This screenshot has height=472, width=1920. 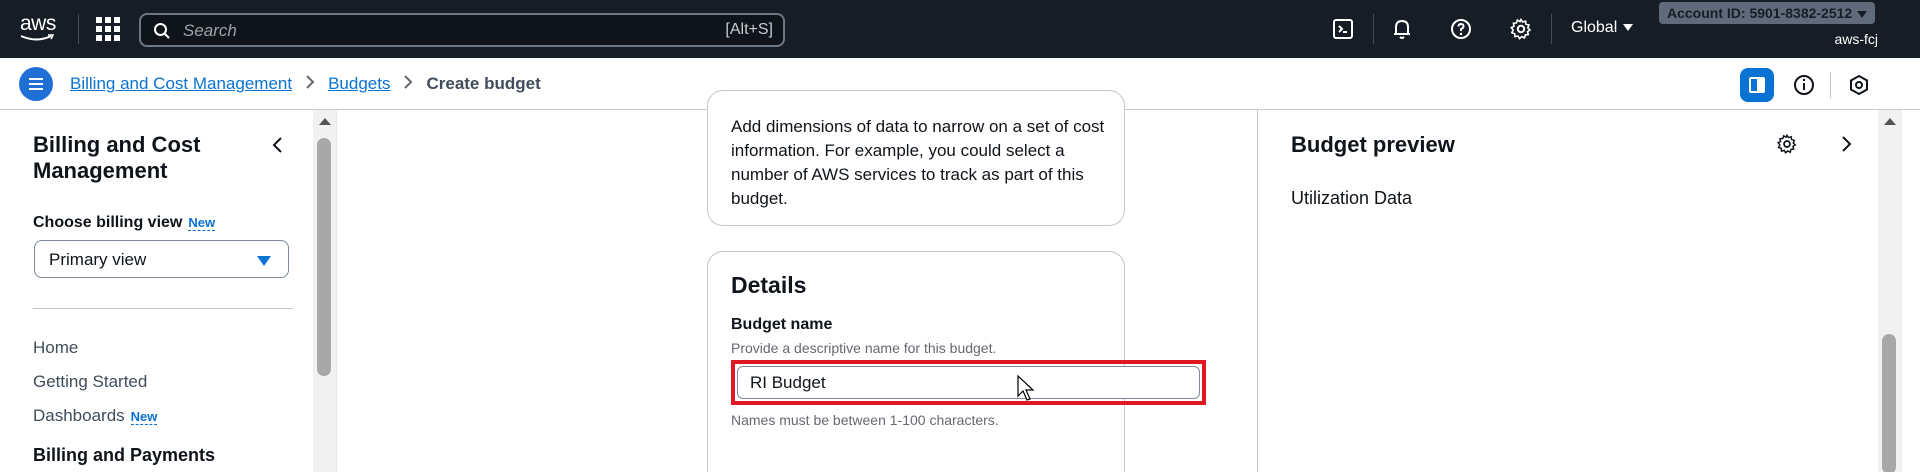 What do you see at coordinates (1461, 29) in the screenshot?
I see `help-icon` at bounding box center [1461, 29].